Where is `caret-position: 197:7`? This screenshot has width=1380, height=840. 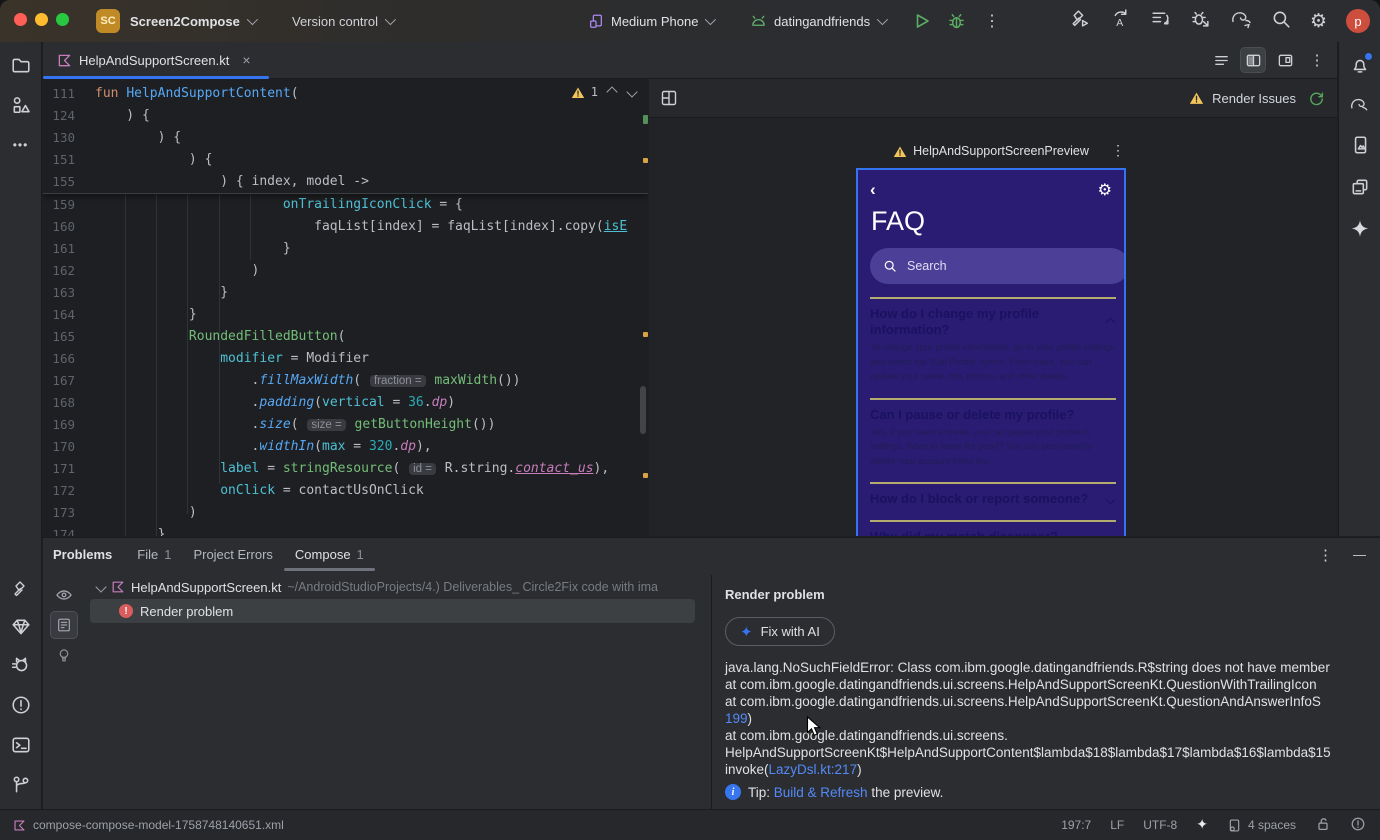
caret-position: 197:7 is located at coordinates (1076, 825).